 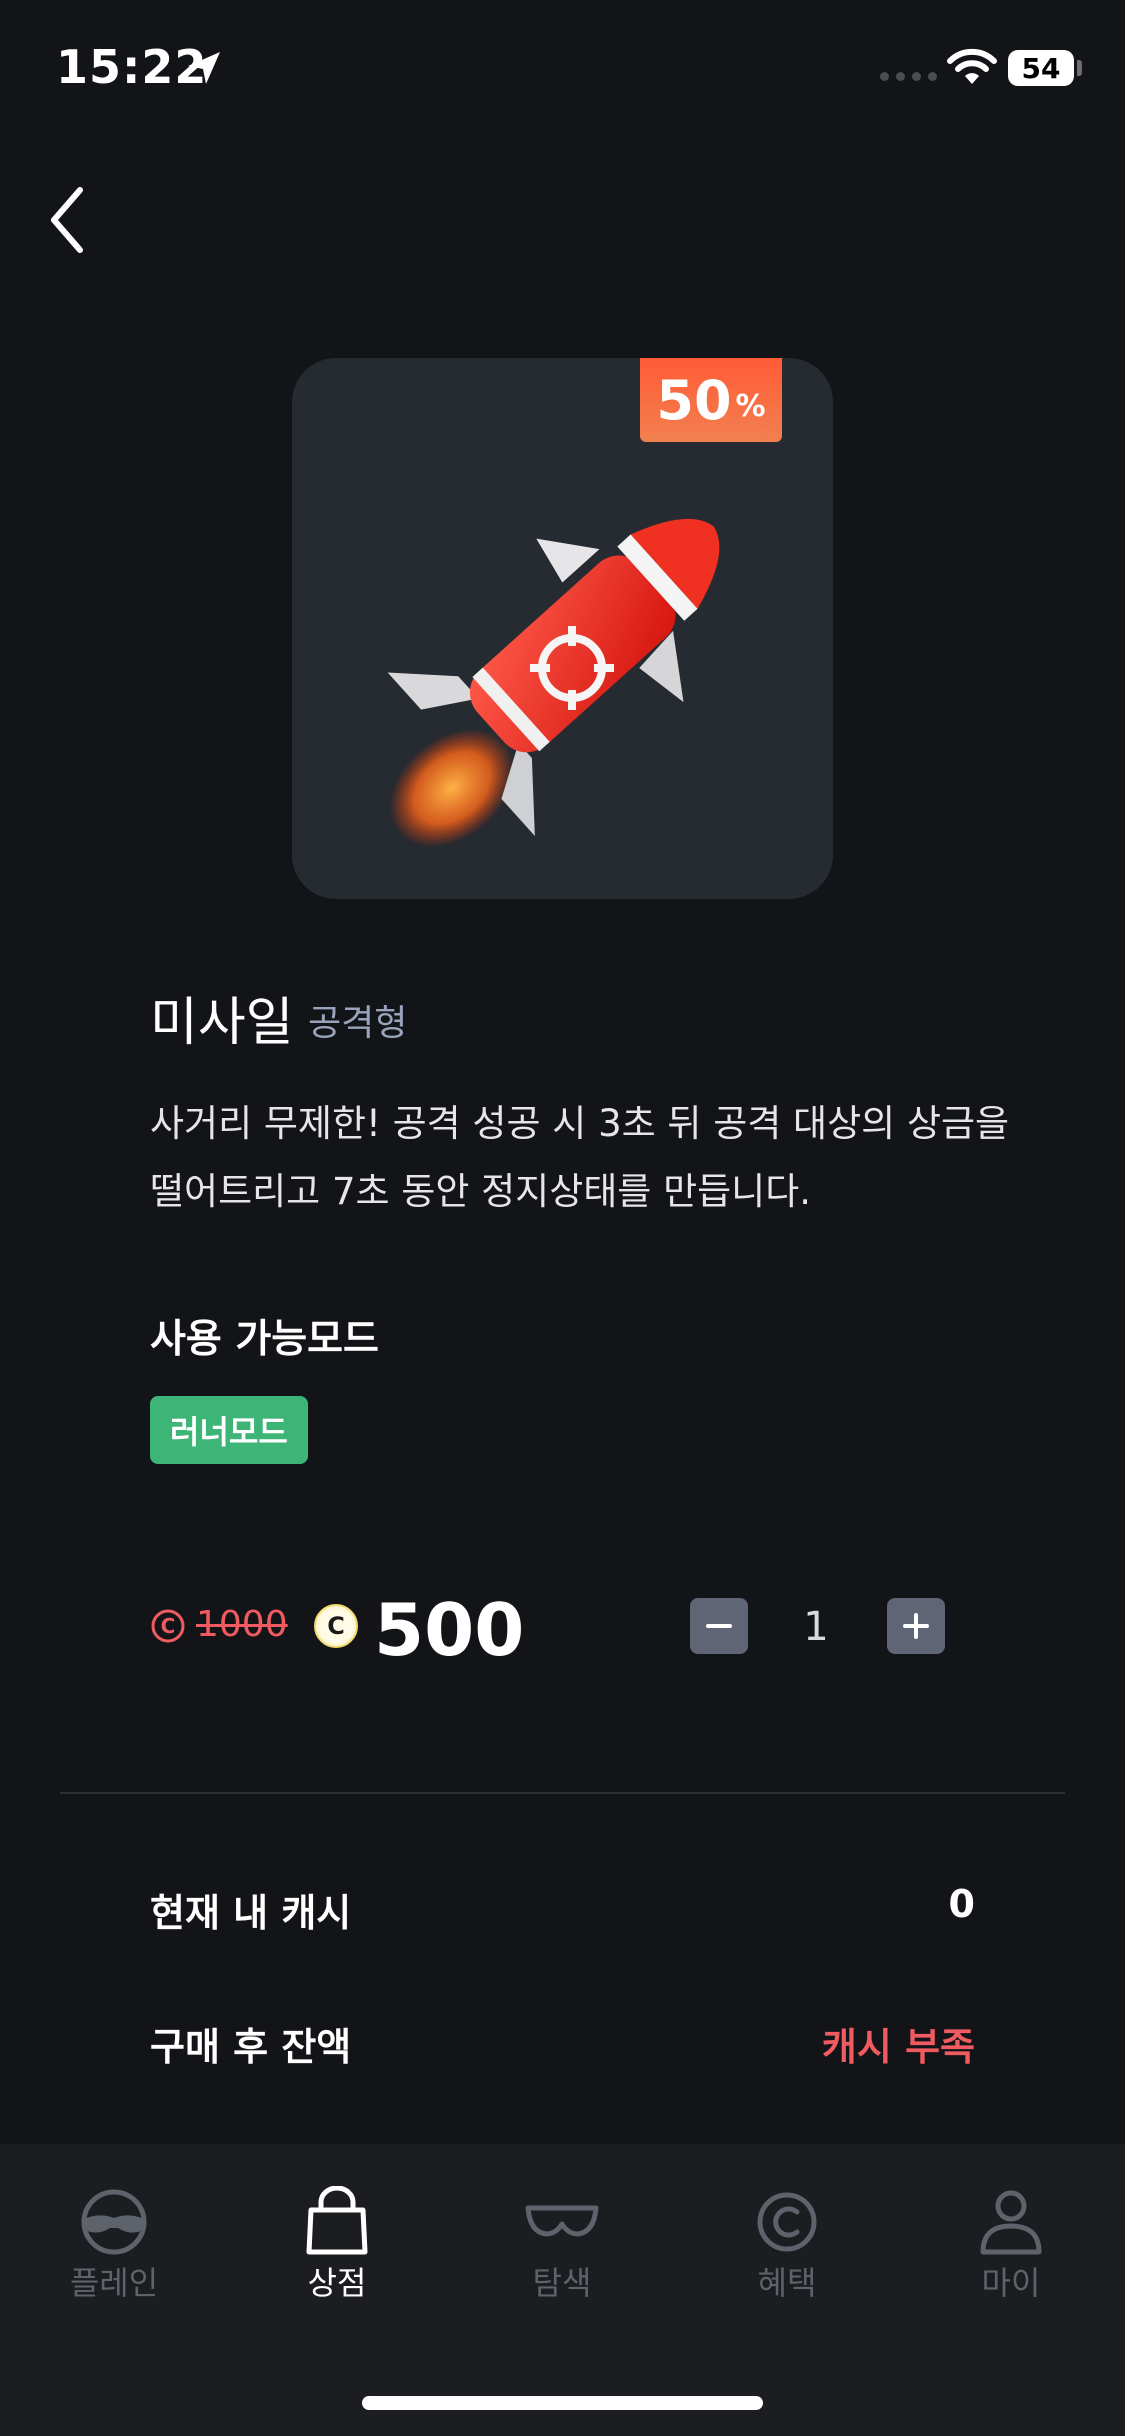 What do you see at coordinates (264, 1339) in the screenshot?
I see `available-modes-title: 사용 가능모드` at bounding box center [264, 1339].